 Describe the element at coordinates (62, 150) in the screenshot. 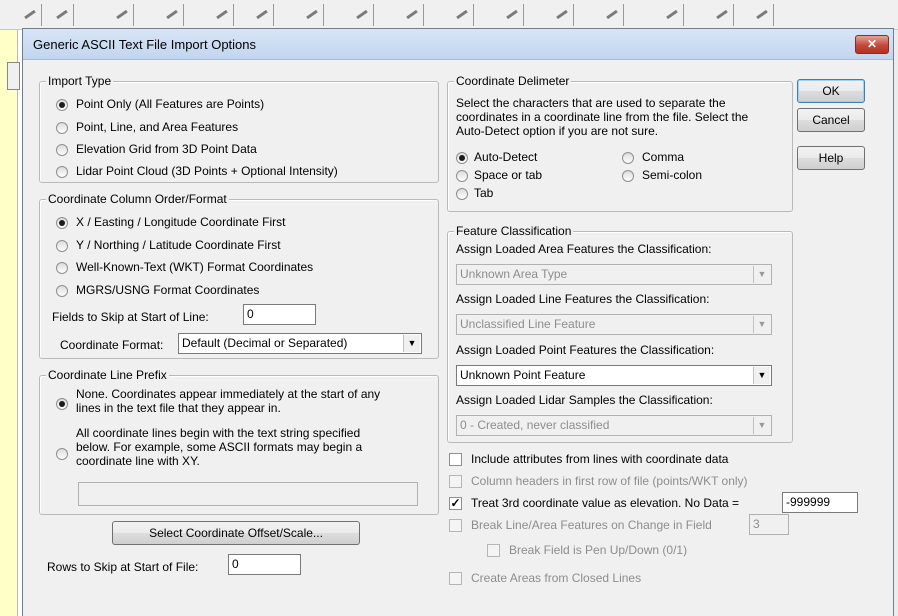

I see `import-type-elevation-grid-radio` at that location.